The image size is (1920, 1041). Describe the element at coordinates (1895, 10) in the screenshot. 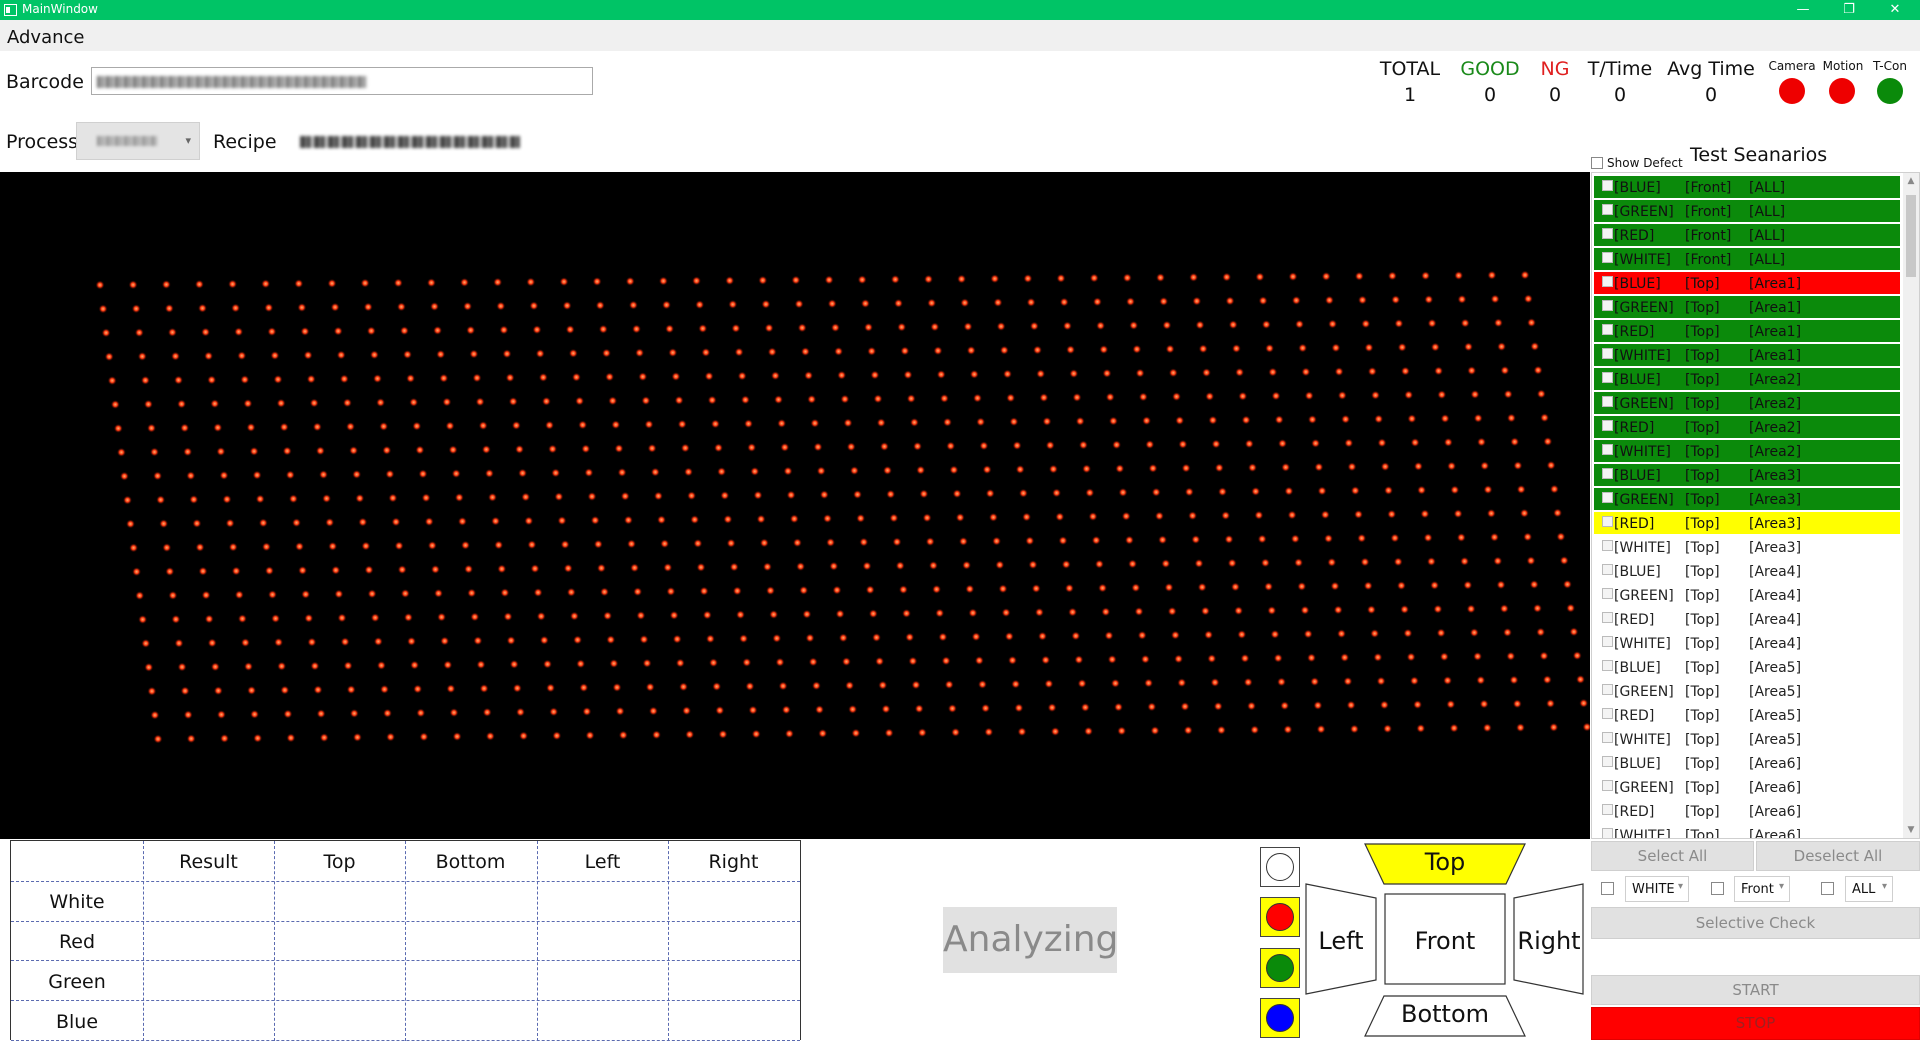

I see `close-button: ✕` at that location.